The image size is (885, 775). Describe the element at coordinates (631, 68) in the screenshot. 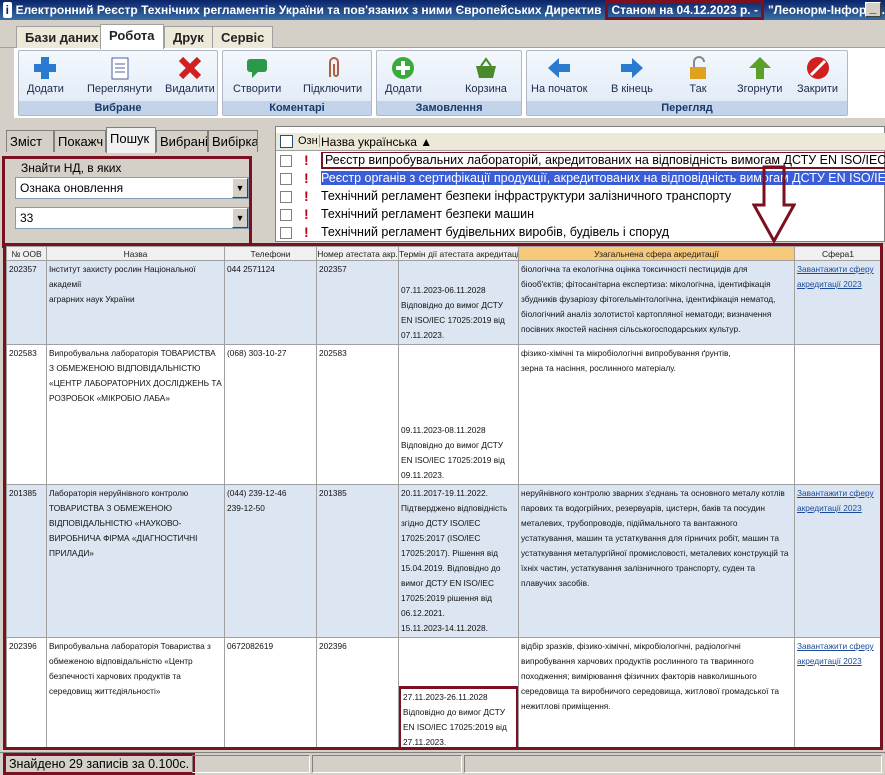

I see `arrow-right-icon` at that location.